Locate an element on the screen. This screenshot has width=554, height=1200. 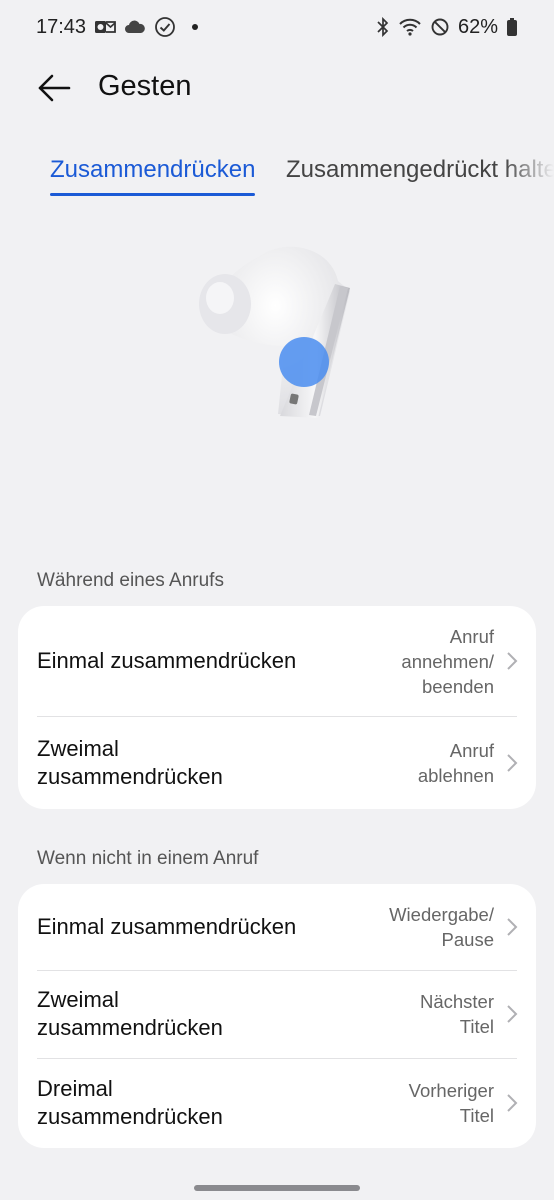
section-header-call: Während eines Anrufs is located at coordinates (130, 580).